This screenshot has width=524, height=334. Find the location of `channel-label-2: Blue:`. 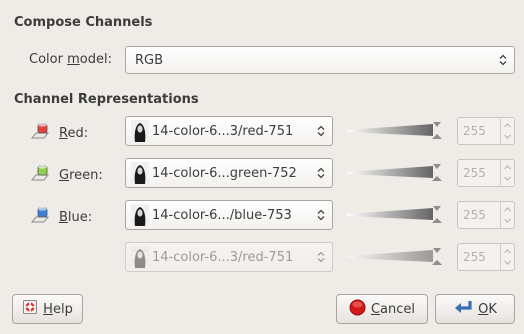

channel-label-2: Blue: is located at coordinates (61, 217).